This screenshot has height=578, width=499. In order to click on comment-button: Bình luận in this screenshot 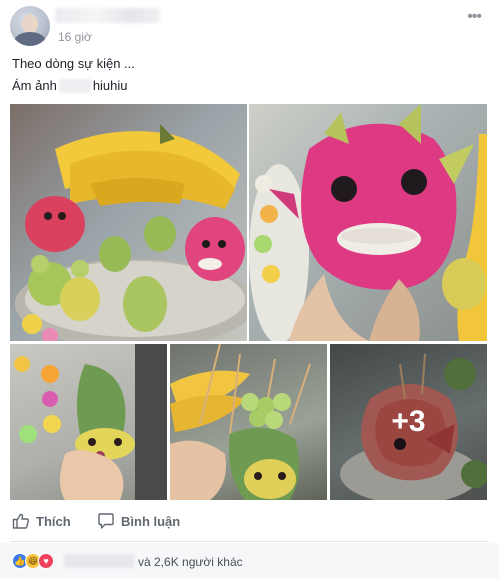, I will do `click(138, 521)`.